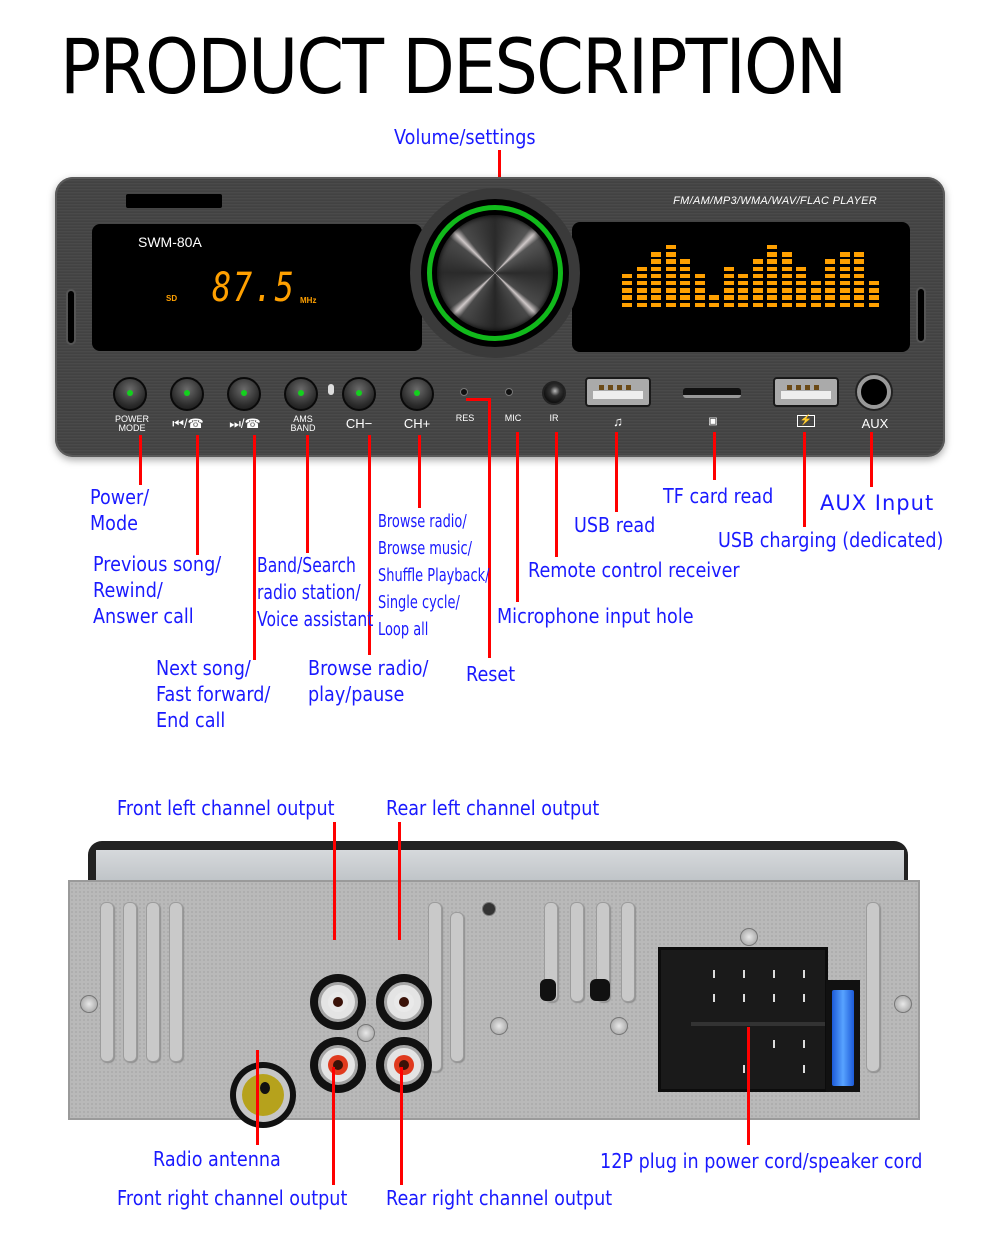 The image size is (1000, 1243). Describe the element at coordinates (871, 459) in the screenshot. I see `leader-line-aux` at that location.